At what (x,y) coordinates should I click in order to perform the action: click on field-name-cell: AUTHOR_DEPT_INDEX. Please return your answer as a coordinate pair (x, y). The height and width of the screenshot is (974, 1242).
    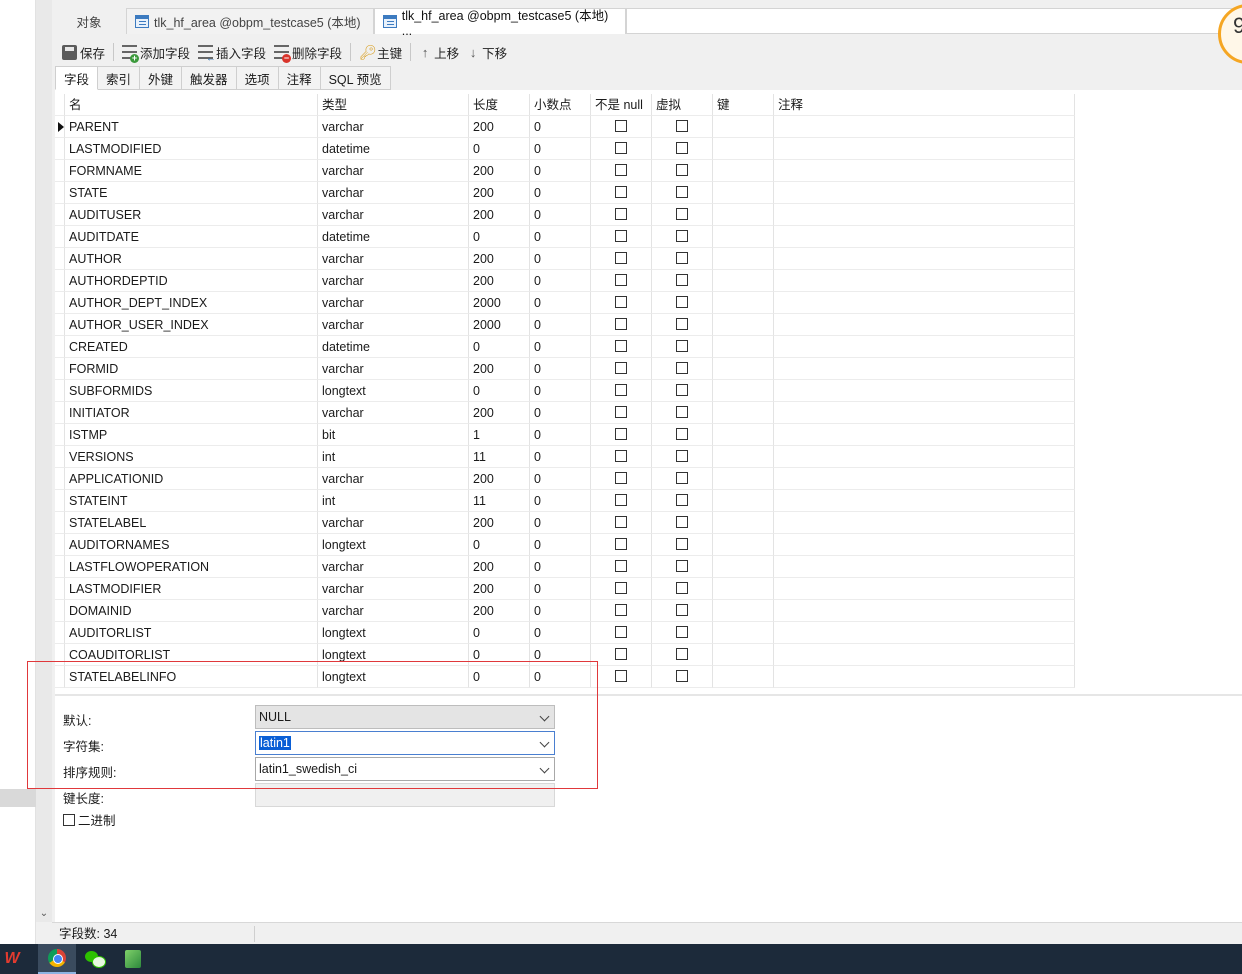
    Looking at the image, I should click on (191, 303).